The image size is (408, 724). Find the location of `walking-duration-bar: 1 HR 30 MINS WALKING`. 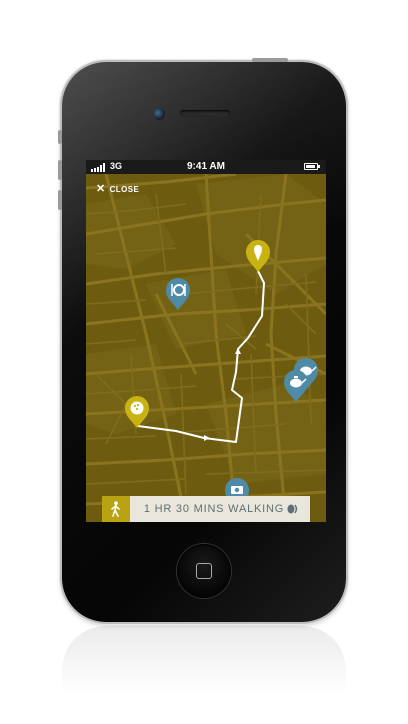

walking-duration-bar: 1 HR 30 MINS WALKING is located at coordinates (206, 509).